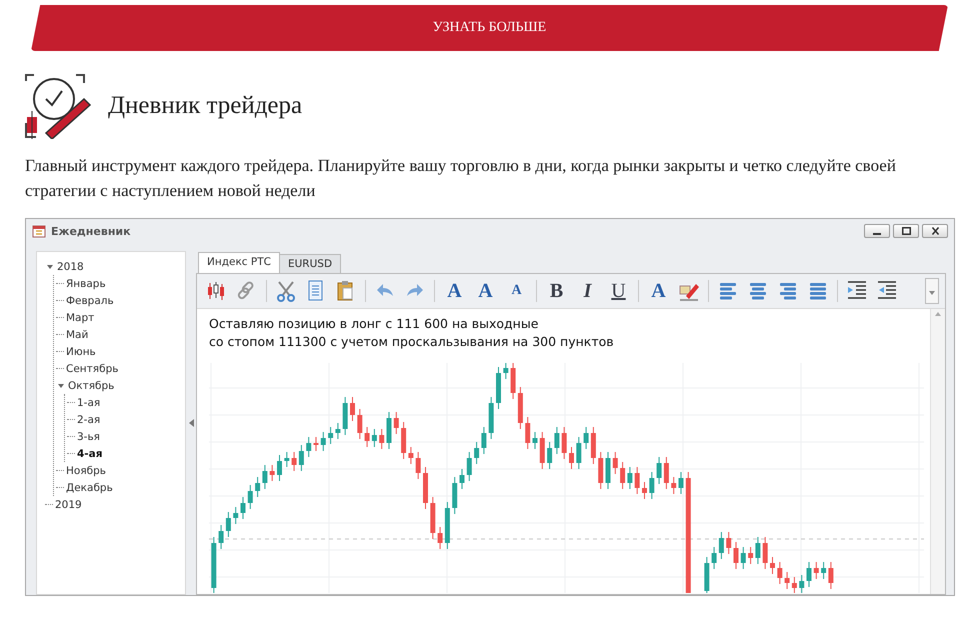 Image resolution: width=978 pixels, height=620 pixels. What do you see at coordinates (618, 291) in the screenshot?
I see `underline-button: U` at bounding box center [618, 291].